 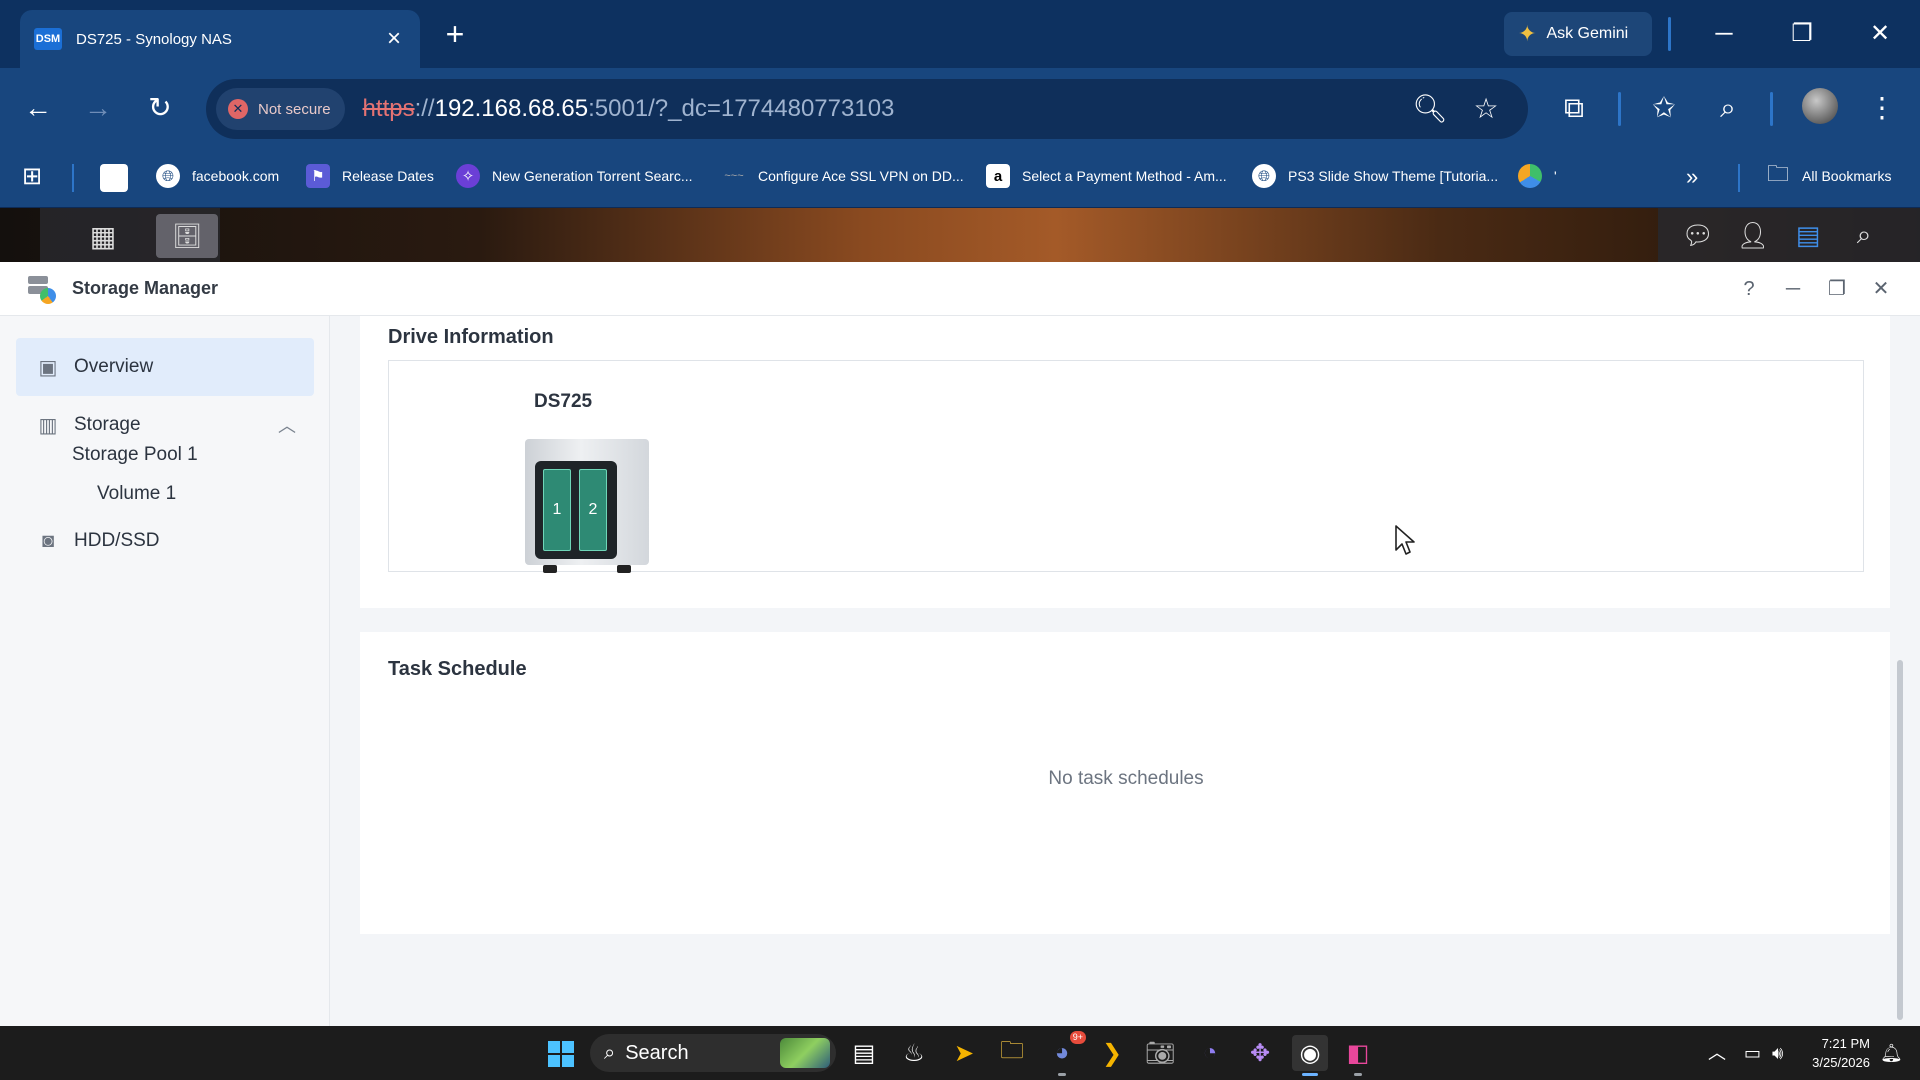 What do you see at coordinates (593, 510) in the screenshot?
I see `drive-bay-2: 2` at bounding box center [593, 510].